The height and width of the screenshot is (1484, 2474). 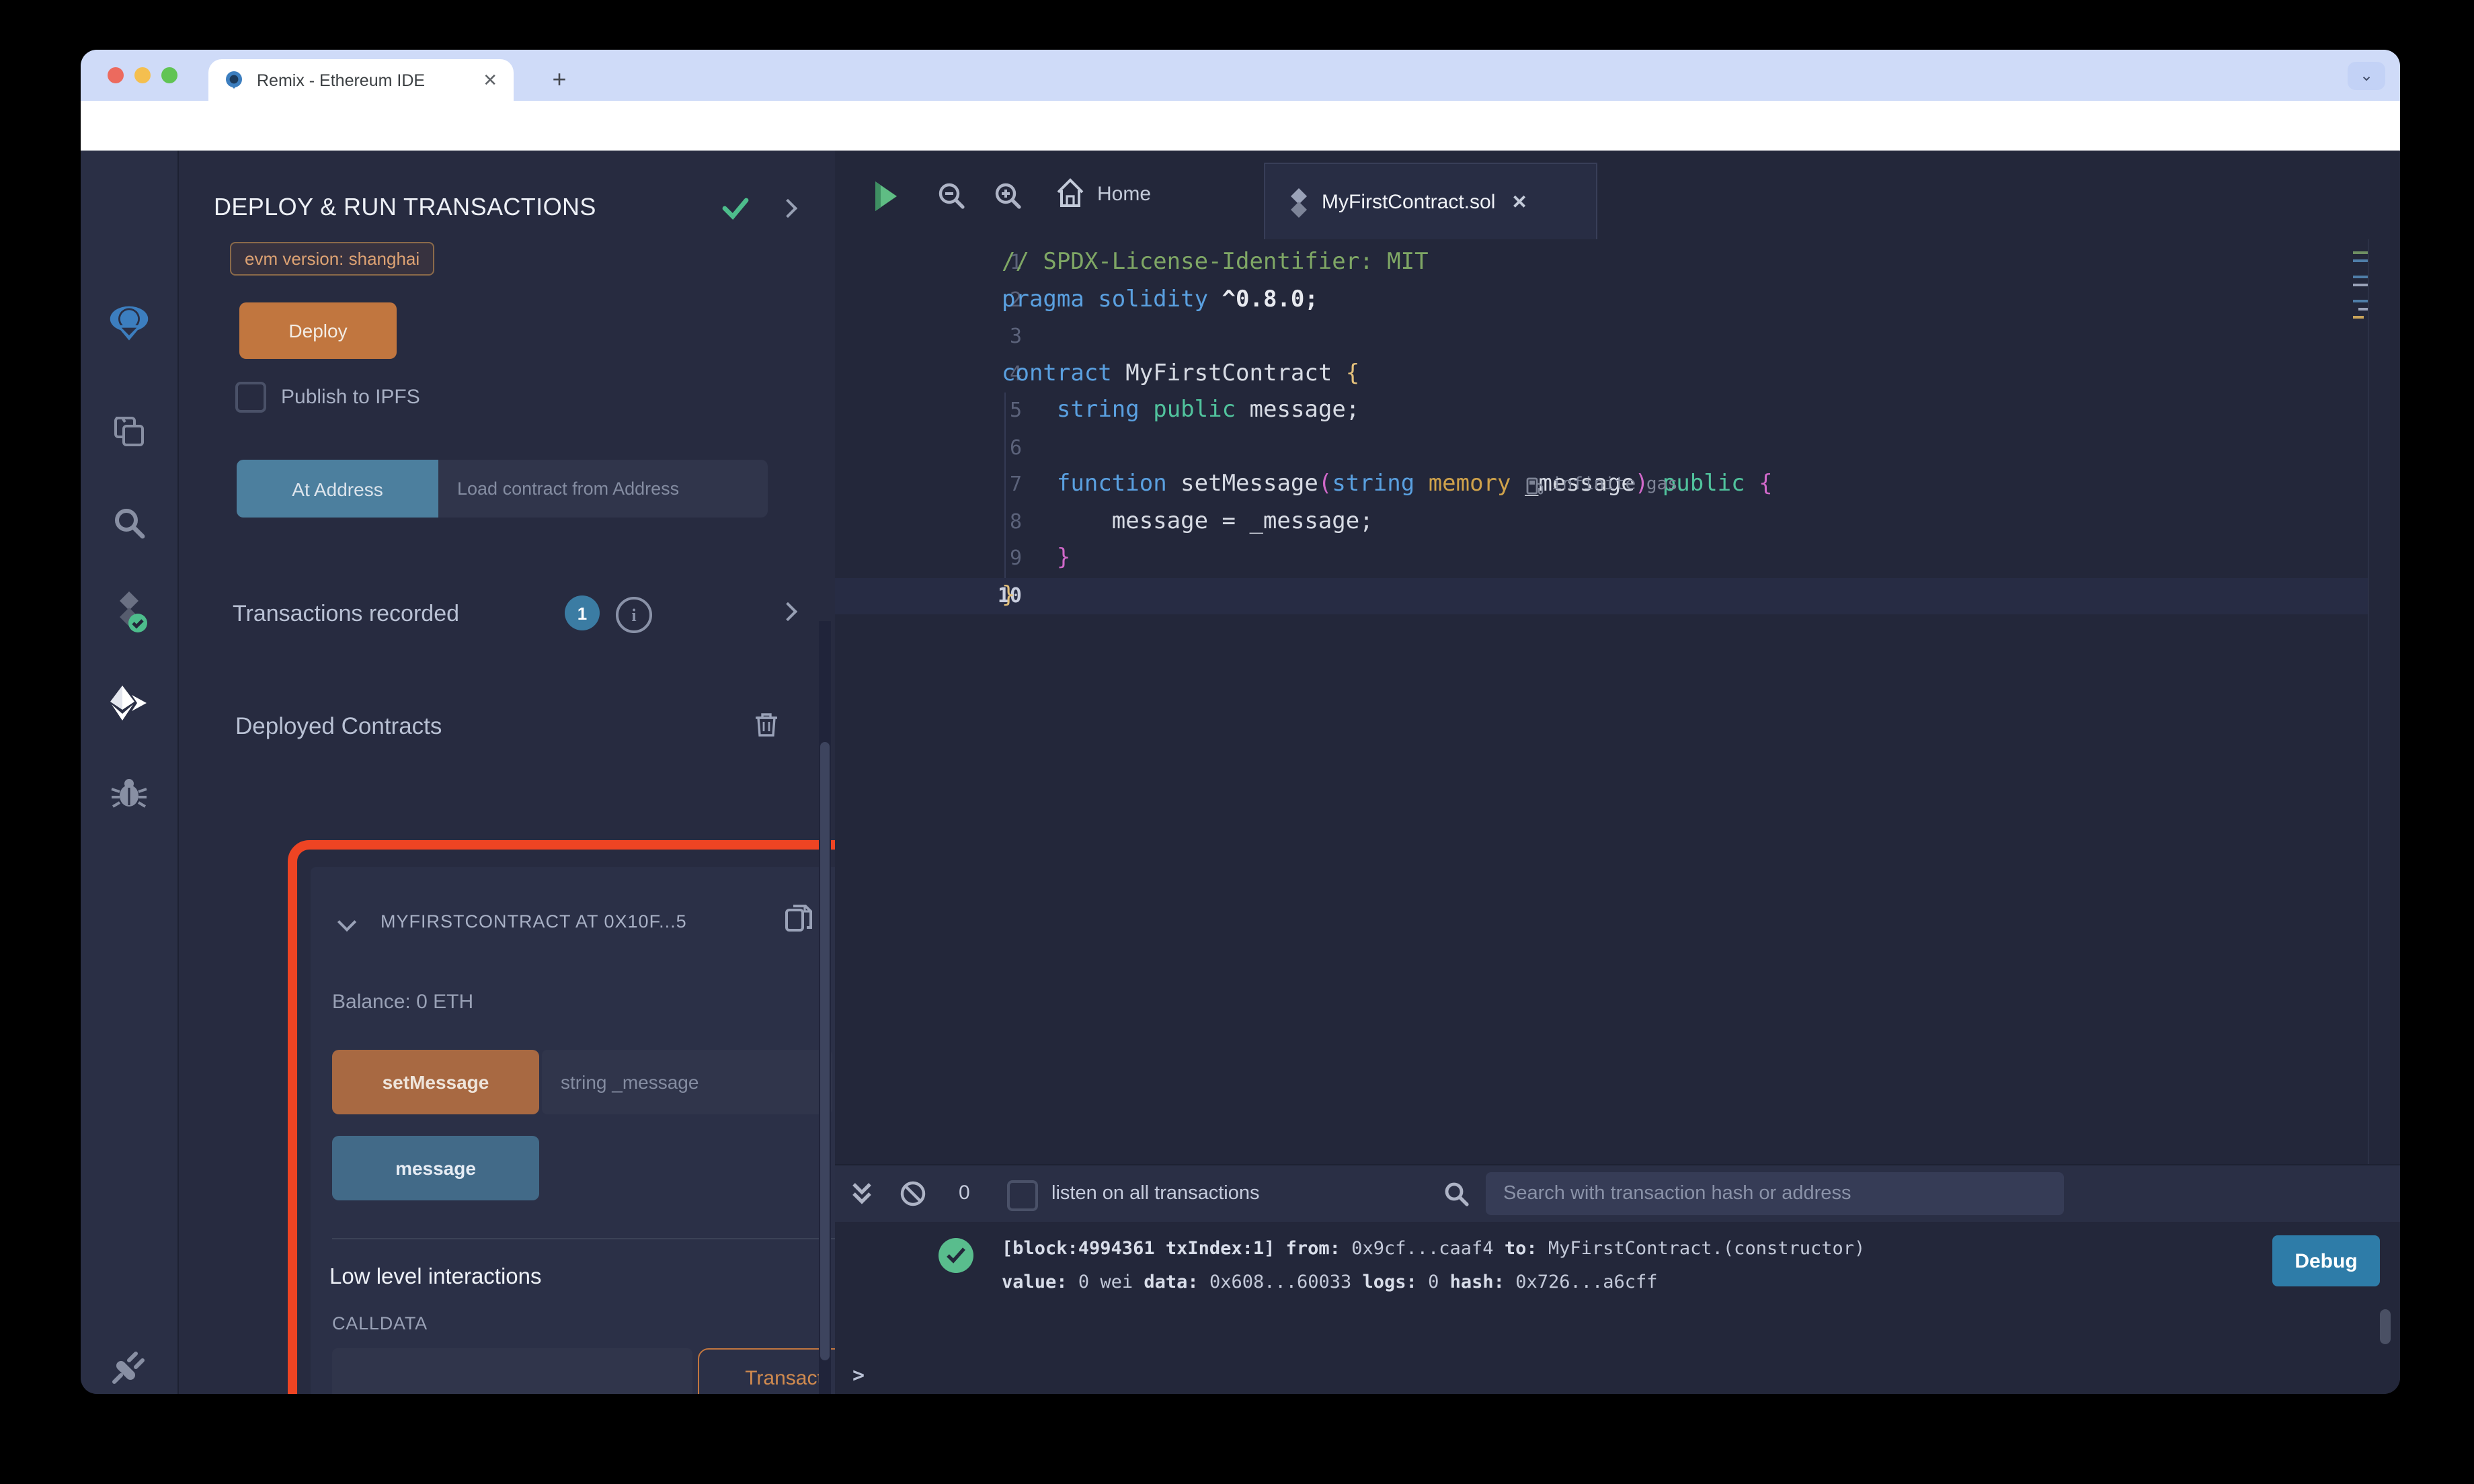 What do you see at coordinates (129, 323) in the screenshot?
I see `remix-logo-icon` at bounding box center [129, 323].